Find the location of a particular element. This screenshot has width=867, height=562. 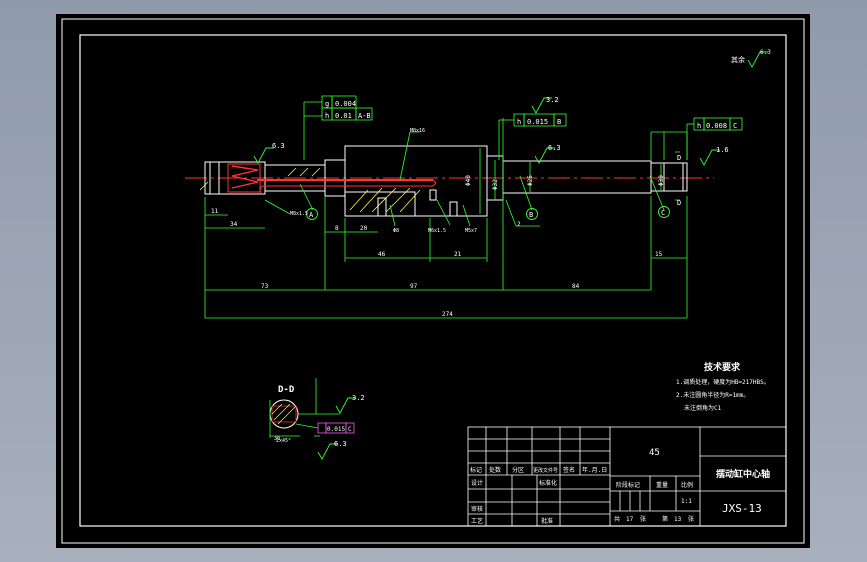

row-label-2: 分区 is located at coordinates (518, 470).